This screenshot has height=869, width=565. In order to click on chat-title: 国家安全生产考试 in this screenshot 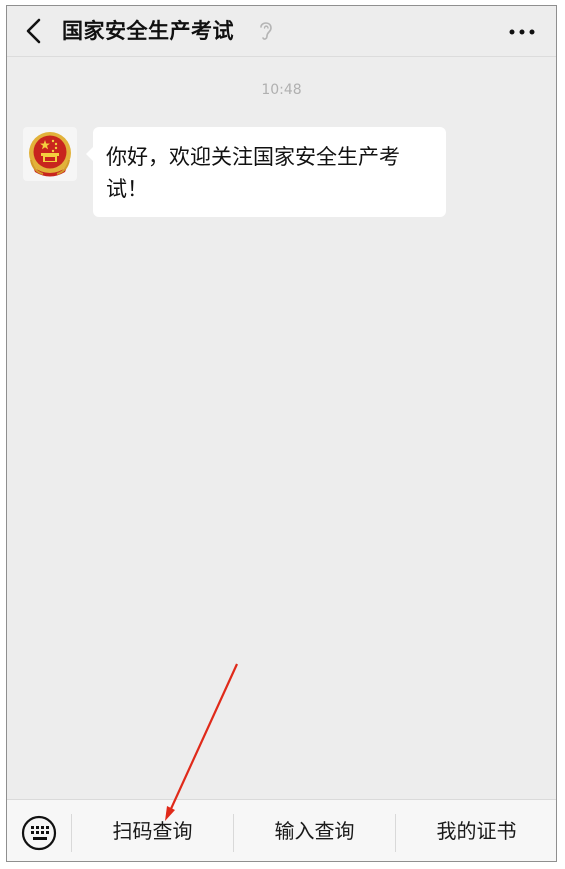, I will do `click(148, 31)`.